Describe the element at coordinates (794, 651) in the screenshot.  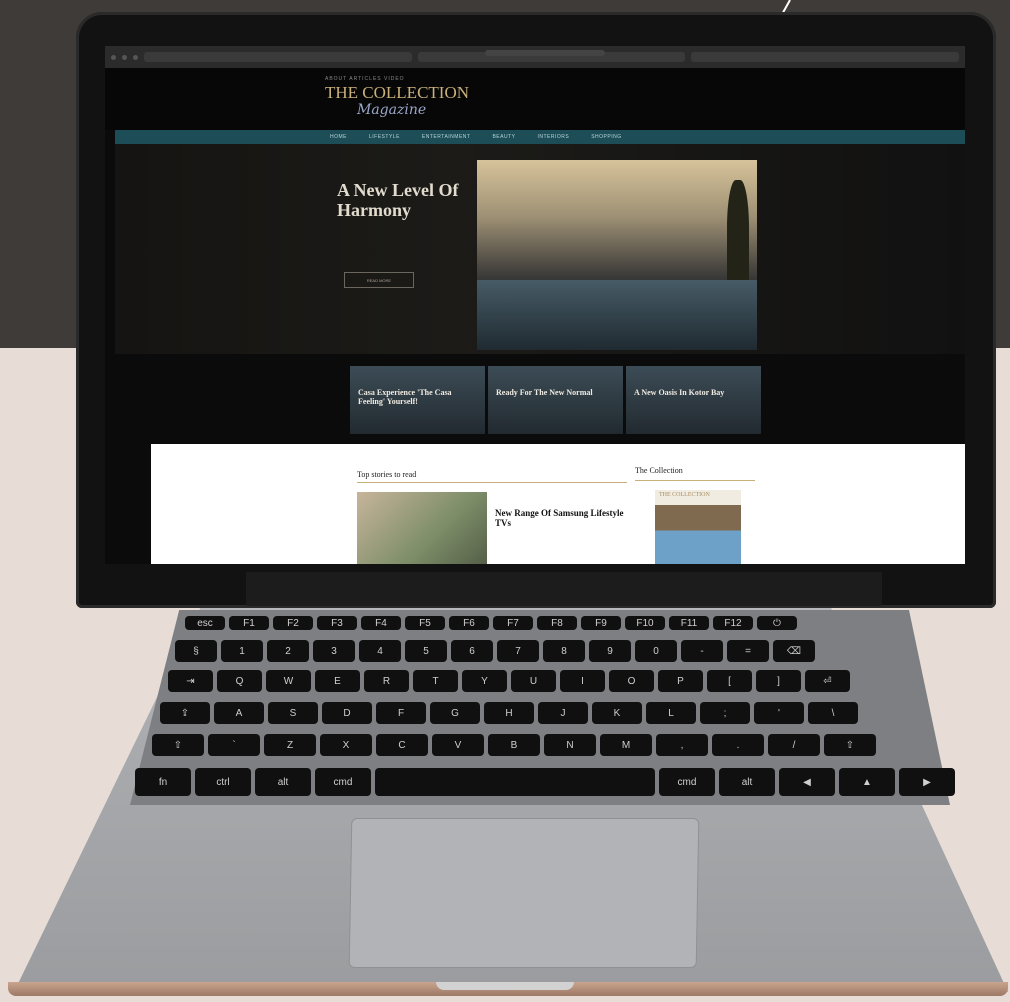
I see `keyboard-key: ⌫` at that location.